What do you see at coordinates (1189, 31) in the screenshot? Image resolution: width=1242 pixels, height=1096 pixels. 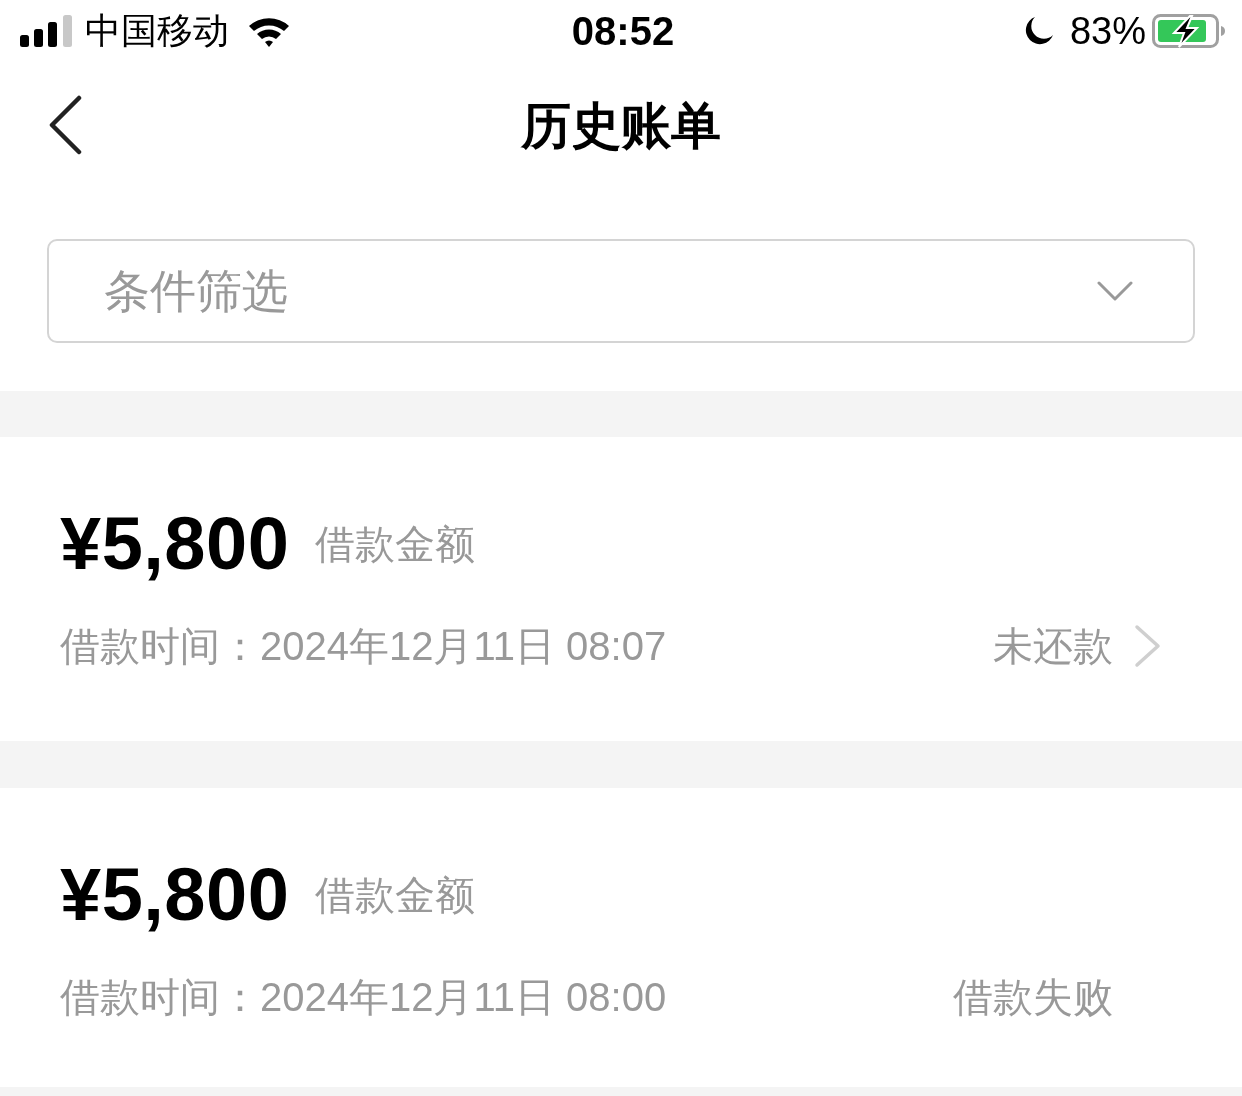 I see `battery-charging-icon` at bounding box center [1189, 31].